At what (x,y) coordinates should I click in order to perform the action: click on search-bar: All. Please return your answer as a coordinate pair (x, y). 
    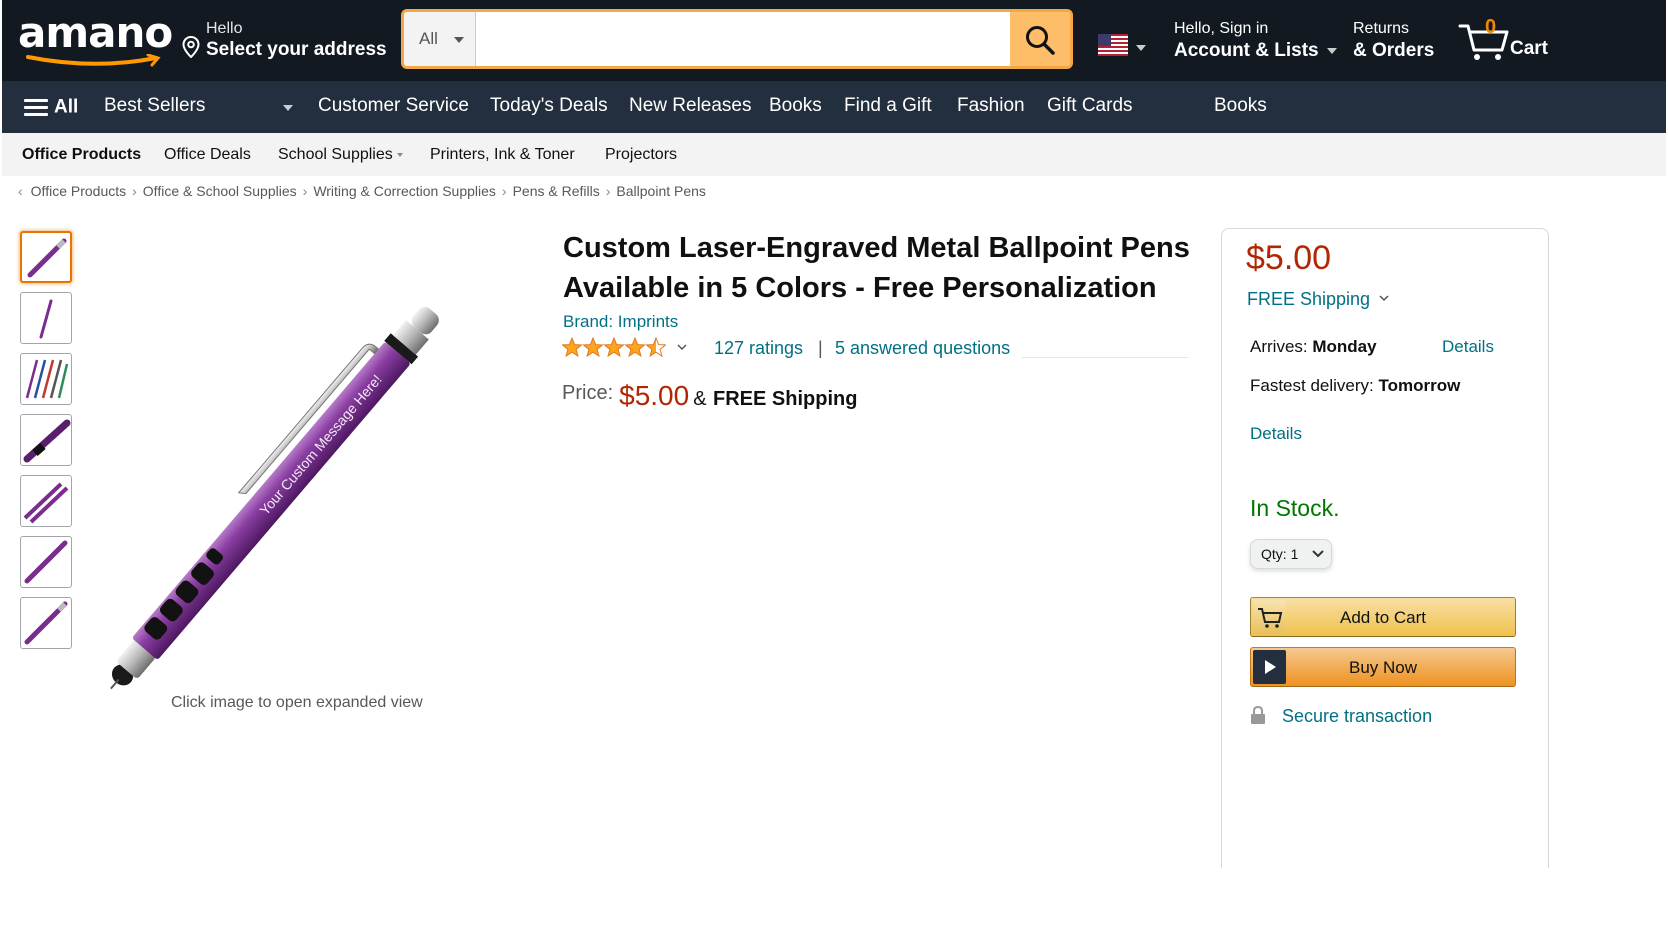
    Looking at the image, I should click on (737, 39).